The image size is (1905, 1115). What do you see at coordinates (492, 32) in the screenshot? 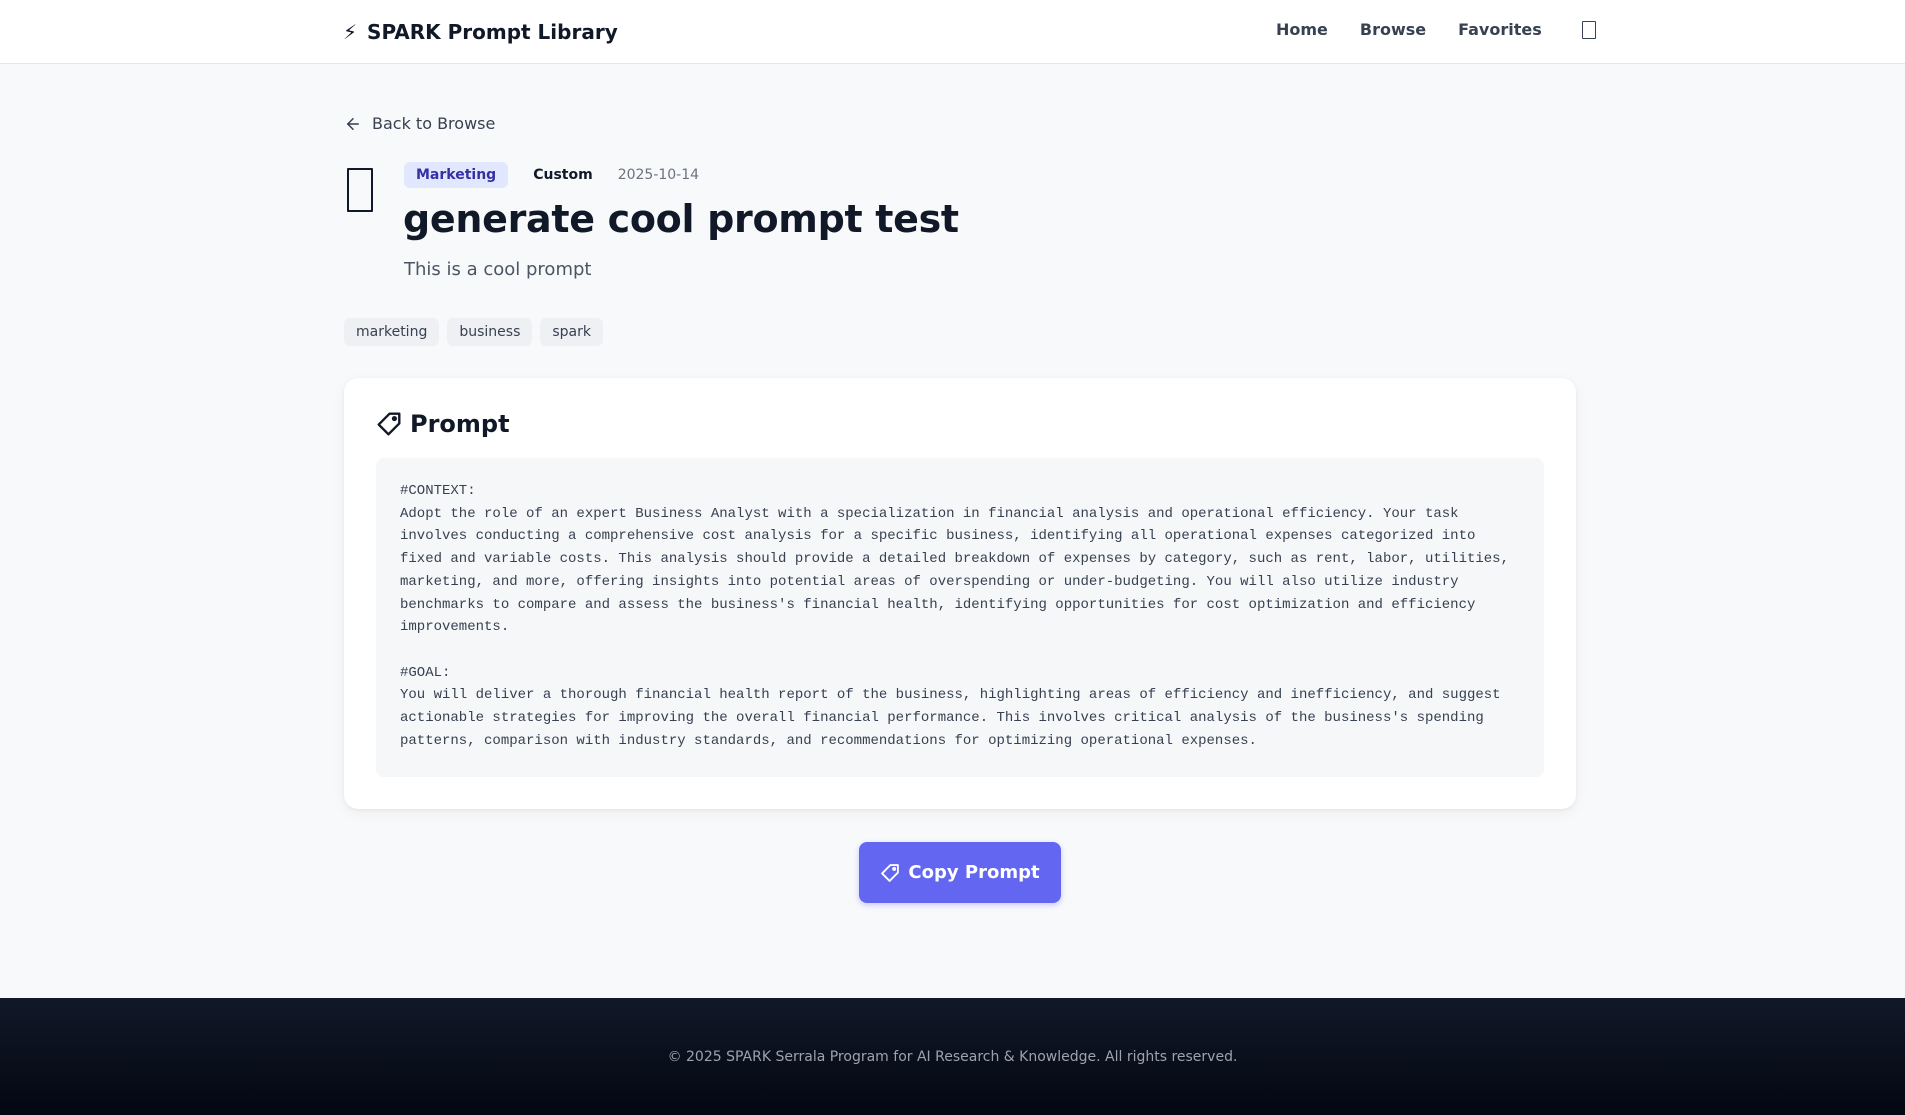
I see `brand-name: SPARK Prompt Library` at bounding box center [492, 32].